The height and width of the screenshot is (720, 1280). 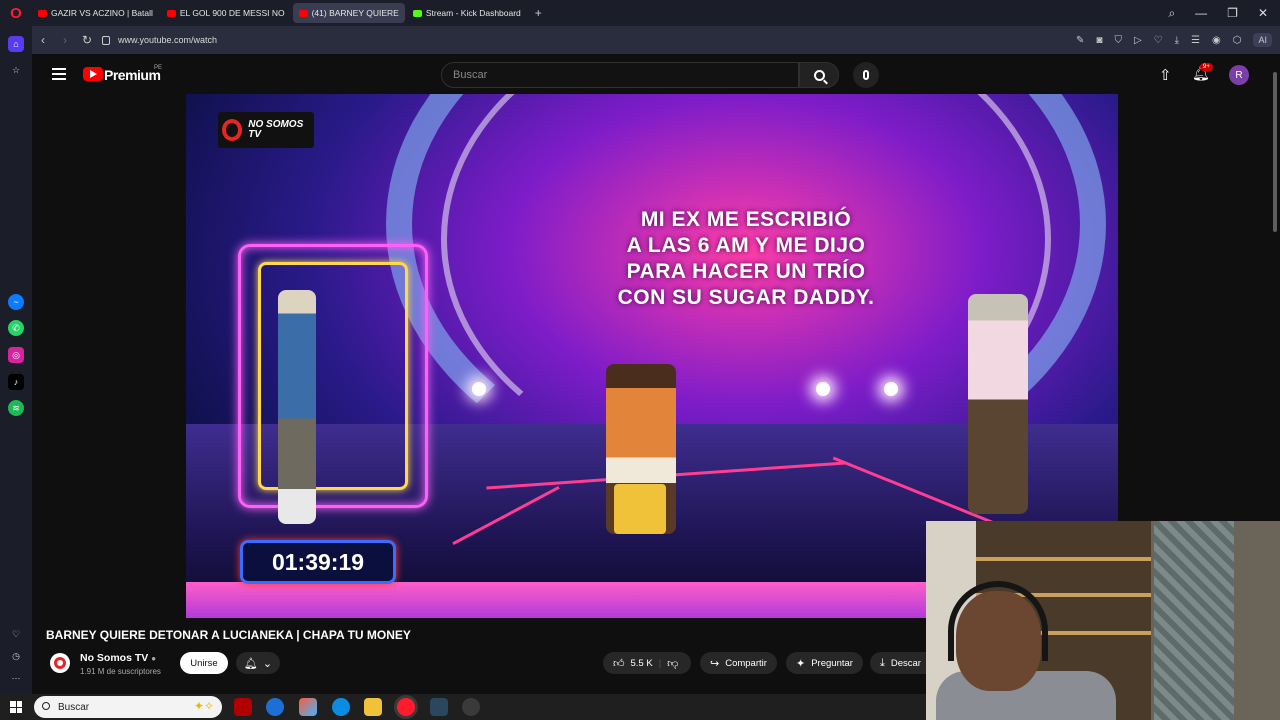 What do you see at coordinates (65, 40) in the screenshot?
I see `forward-button: ›` at bounding box center [65, 40].